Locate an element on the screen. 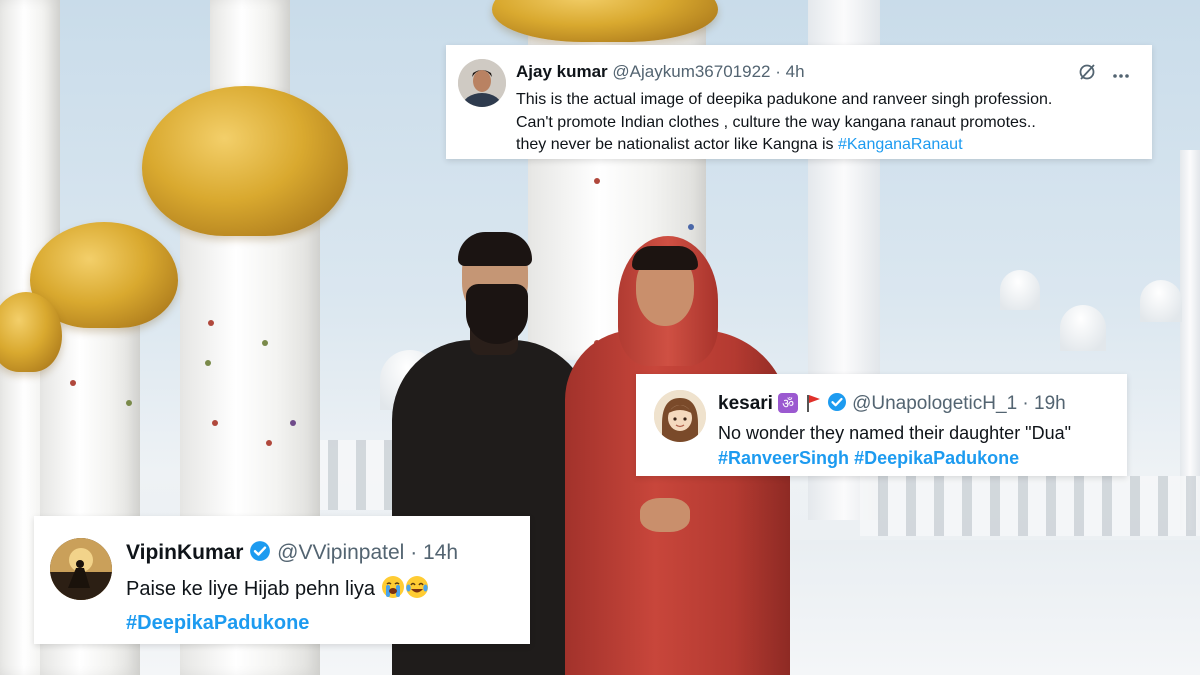  tweet-header: kesari ॐ @UnapologeticH_1 · 19h is located at coordinates (892, 405).